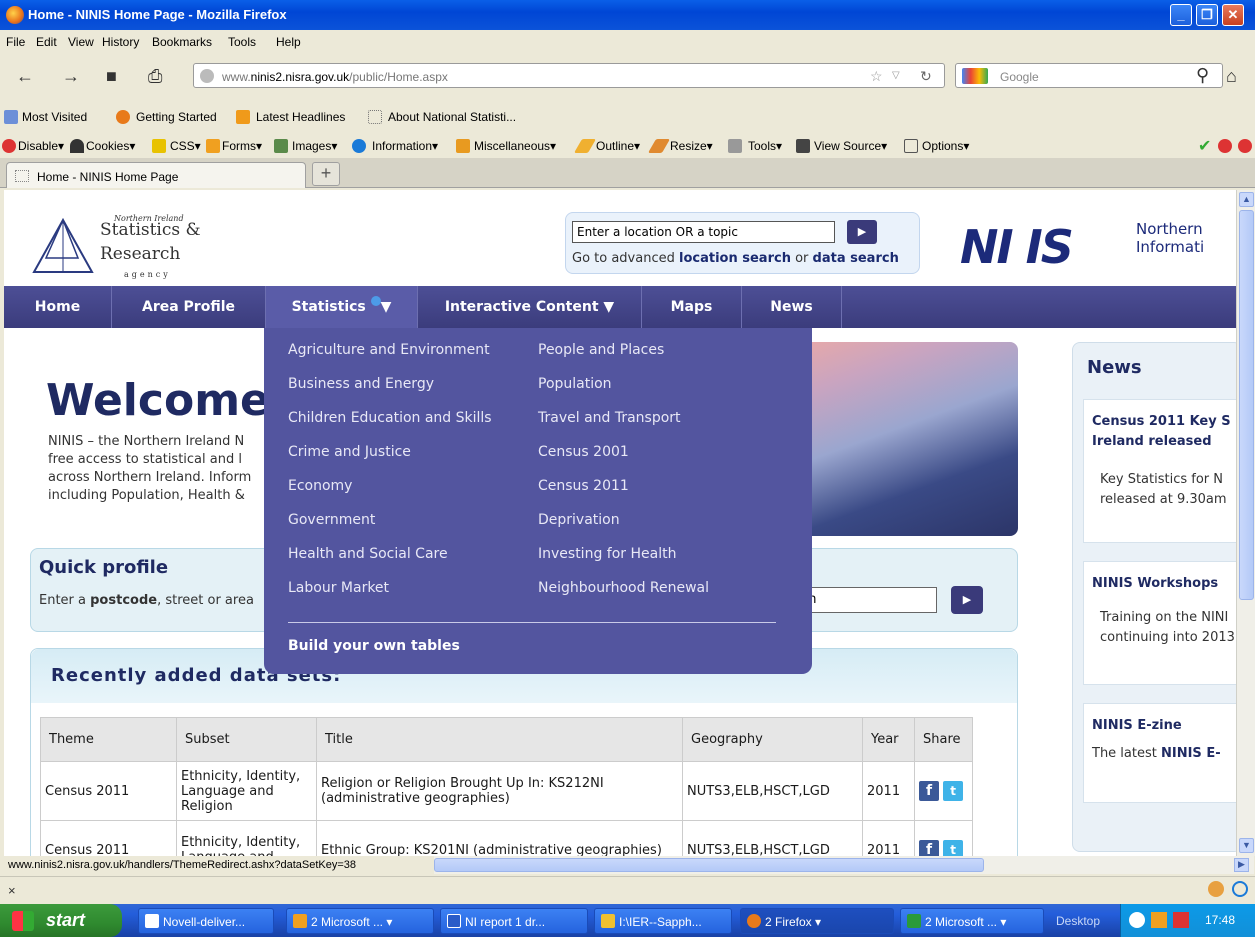 This screenshot has width=1255, height=937. Describe the element at coordinates (607, 554) in the screenshot. I see `menu-investing-for-health: Investing for Health` at that location.